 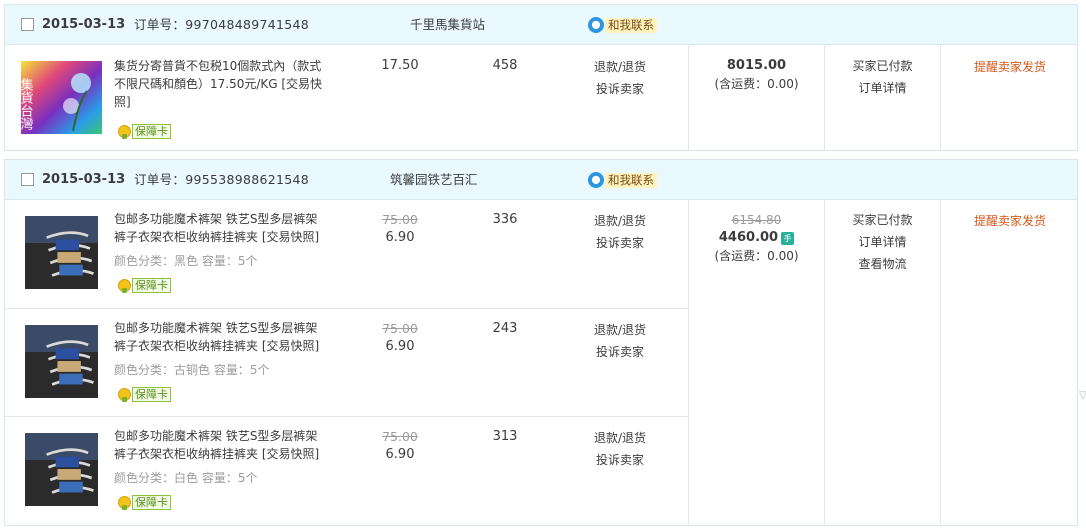 What do you see at coordinates (505, 219) in the screenshot?
I see `quantity: 336` at bounding box center [505, 219].